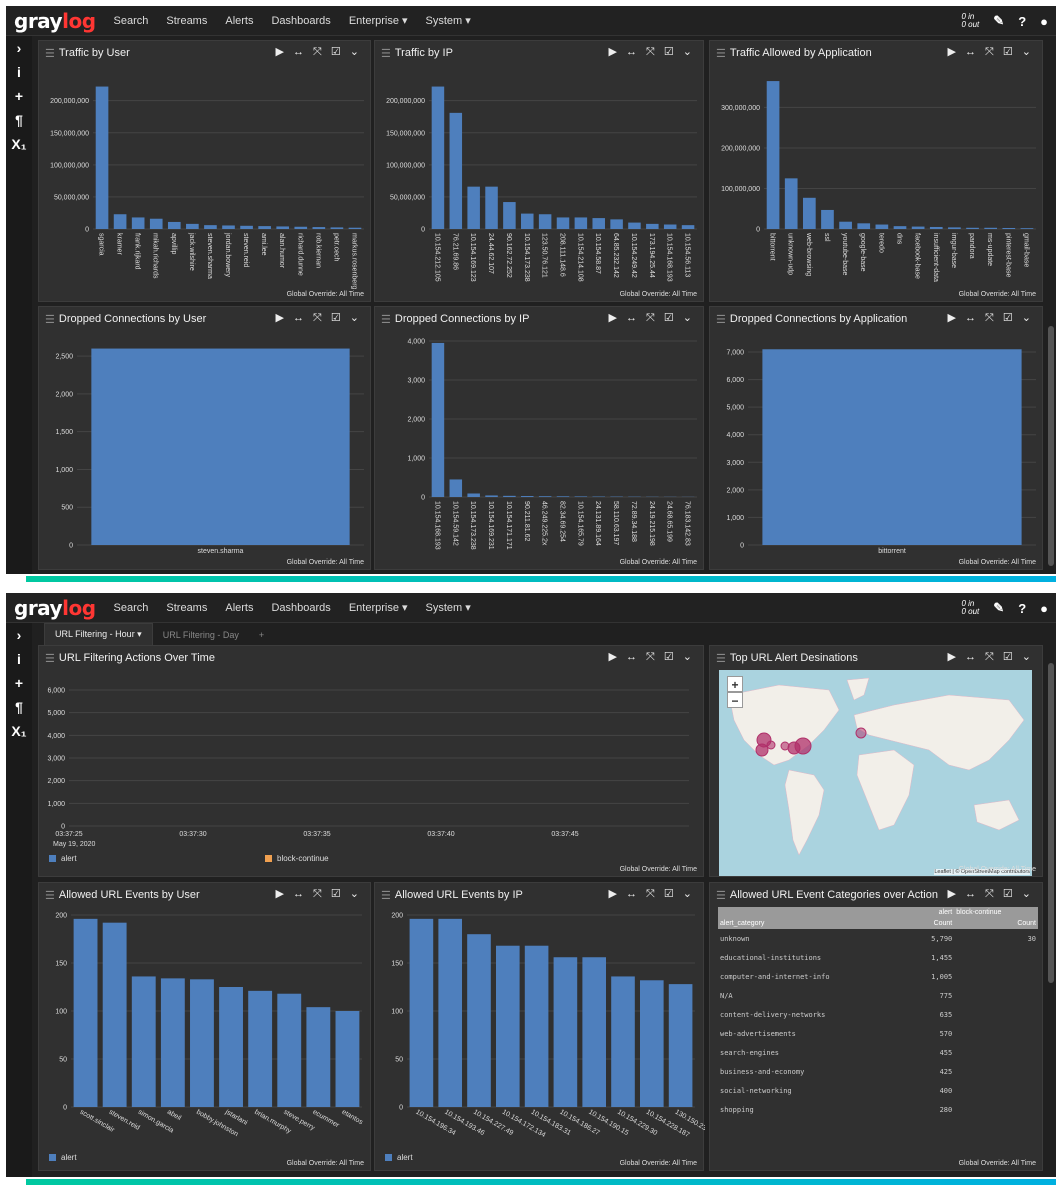  I want to click on group-header-block-continue: block-continue, so click(996, 912).